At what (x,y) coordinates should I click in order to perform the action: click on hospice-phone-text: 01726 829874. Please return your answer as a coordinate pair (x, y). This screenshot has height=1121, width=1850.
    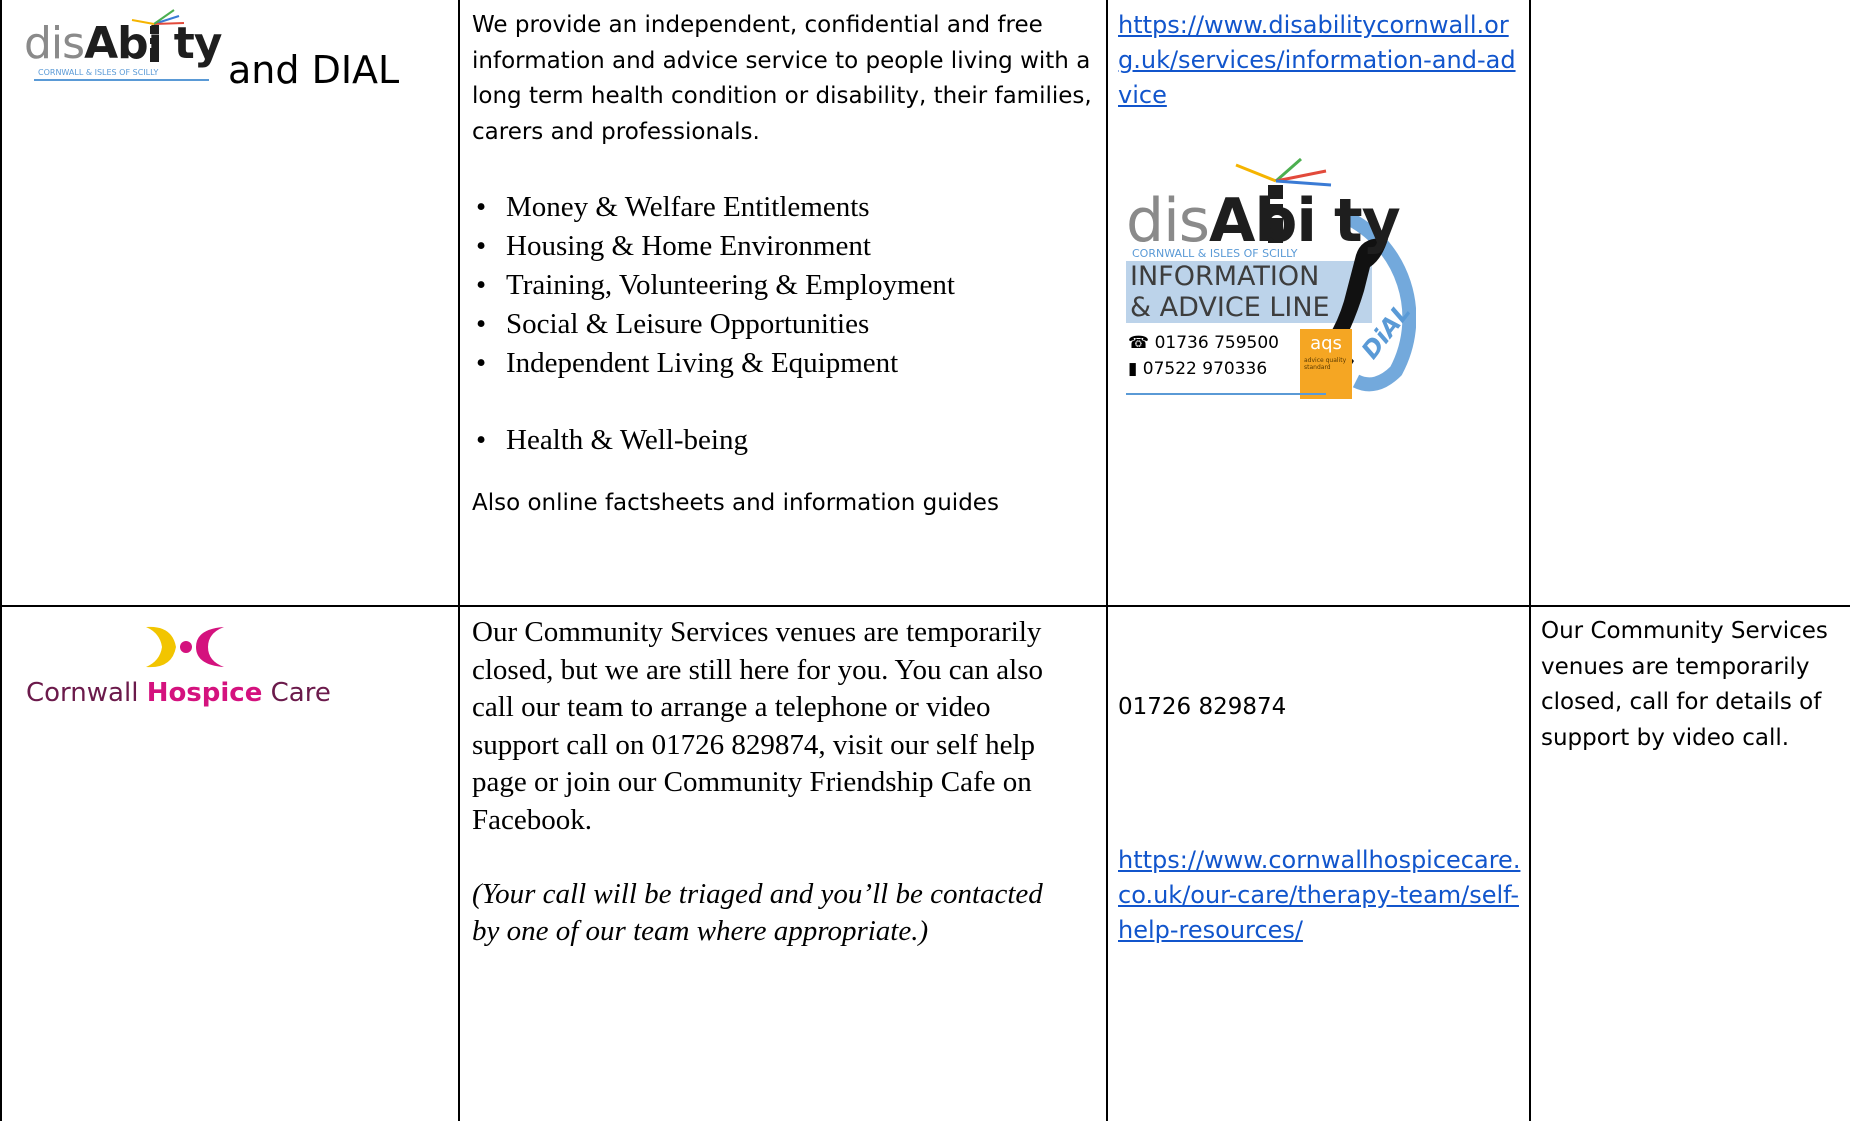
    Looking at the image, I should click on (1202, 707).